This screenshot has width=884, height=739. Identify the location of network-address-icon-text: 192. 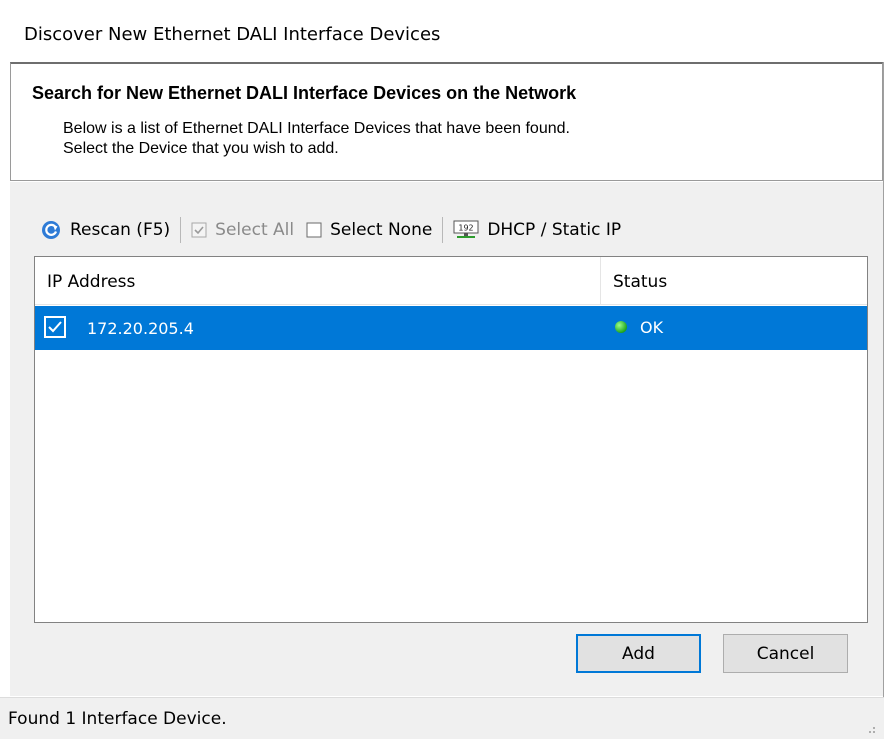
(466, 228).